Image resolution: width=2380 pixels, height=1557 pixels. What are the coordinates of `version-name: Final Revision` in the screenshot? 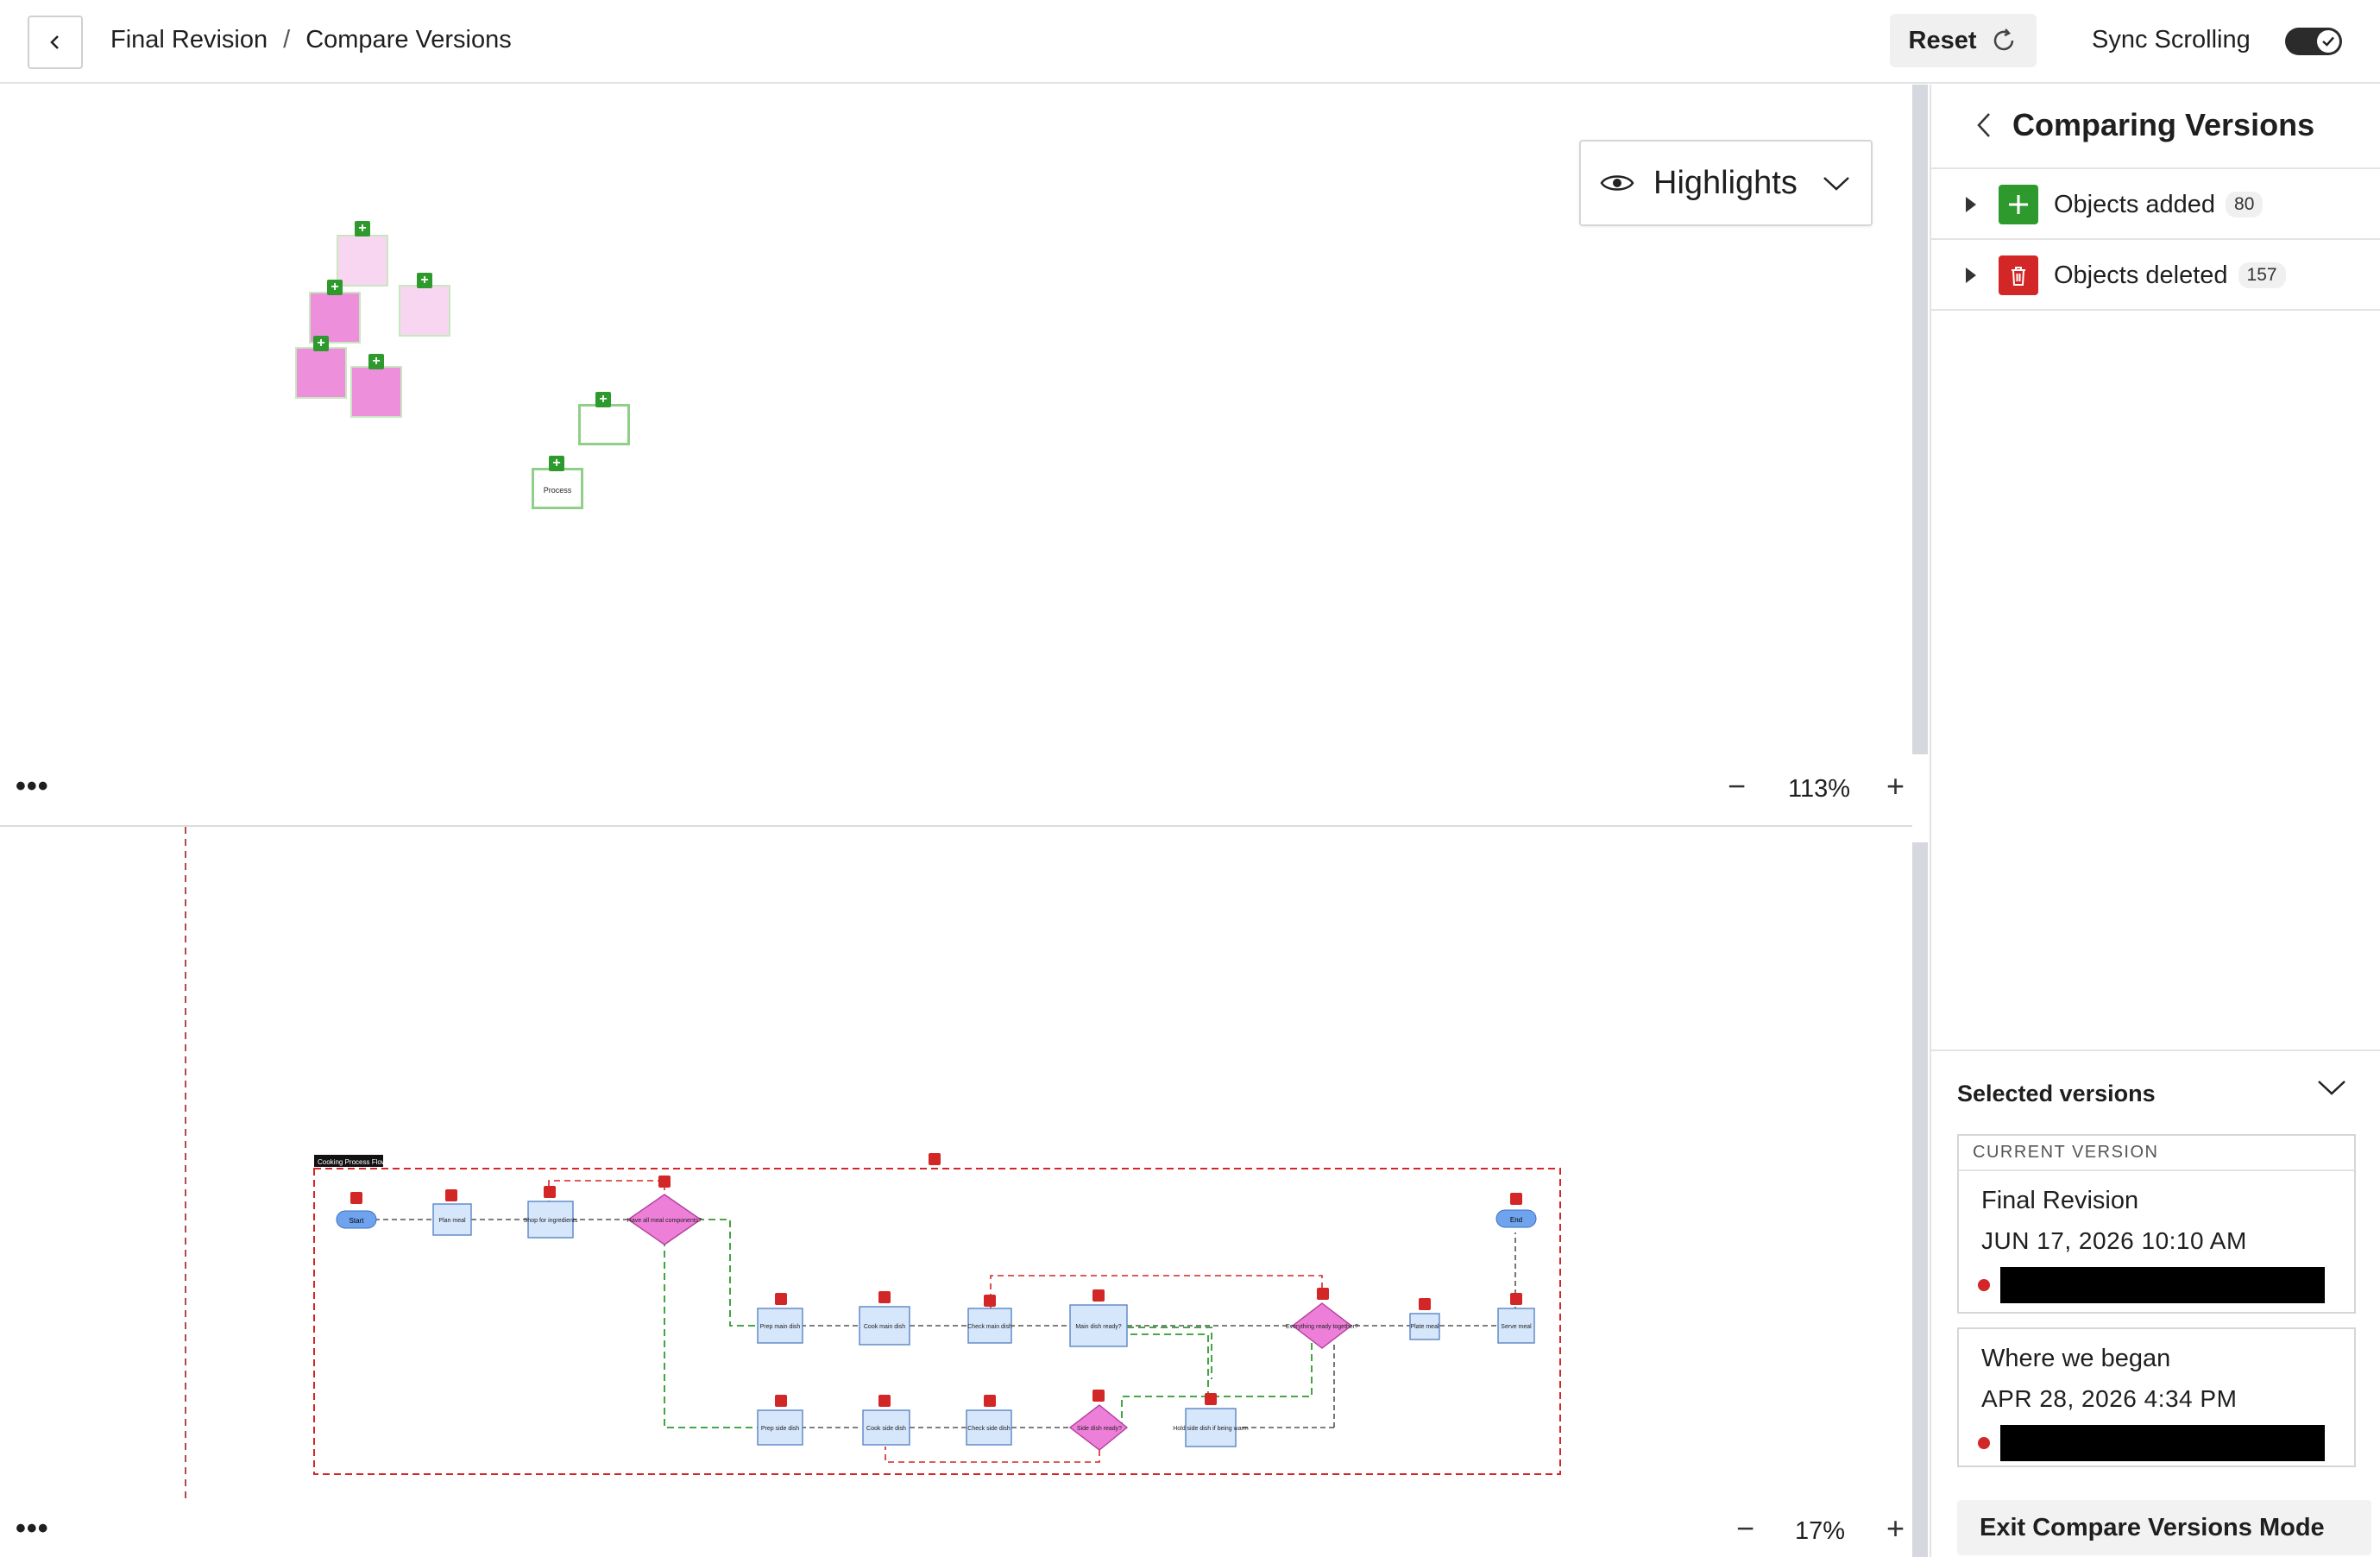 It's located at (2060, 1200).